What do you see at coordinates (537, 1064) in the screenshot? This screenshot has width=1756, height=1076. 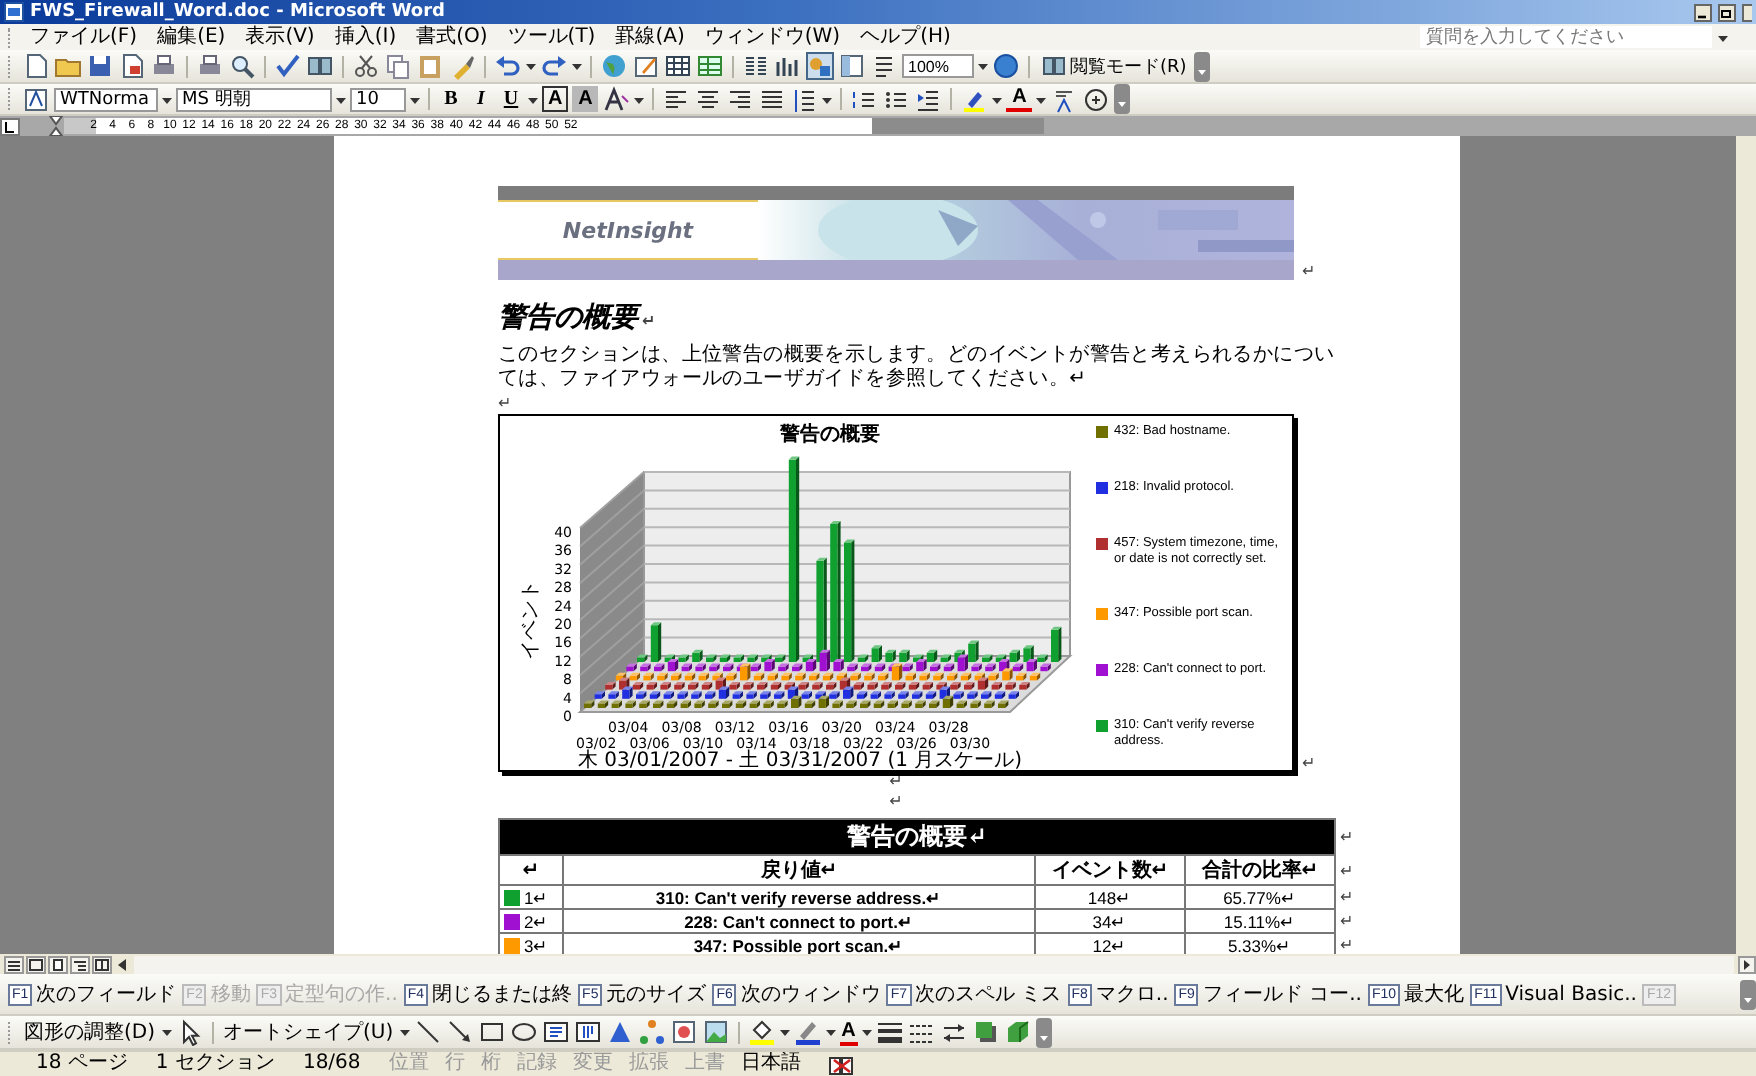 I see `status-text: 記録` at bounding box center [537, 1064].